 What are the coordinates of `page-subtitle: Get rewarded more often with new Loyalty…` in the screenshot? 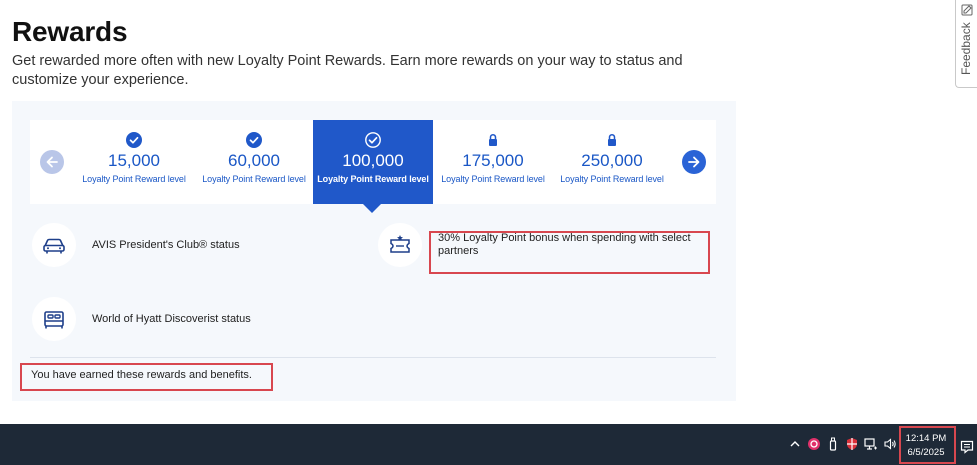 It's located at (347, 70).